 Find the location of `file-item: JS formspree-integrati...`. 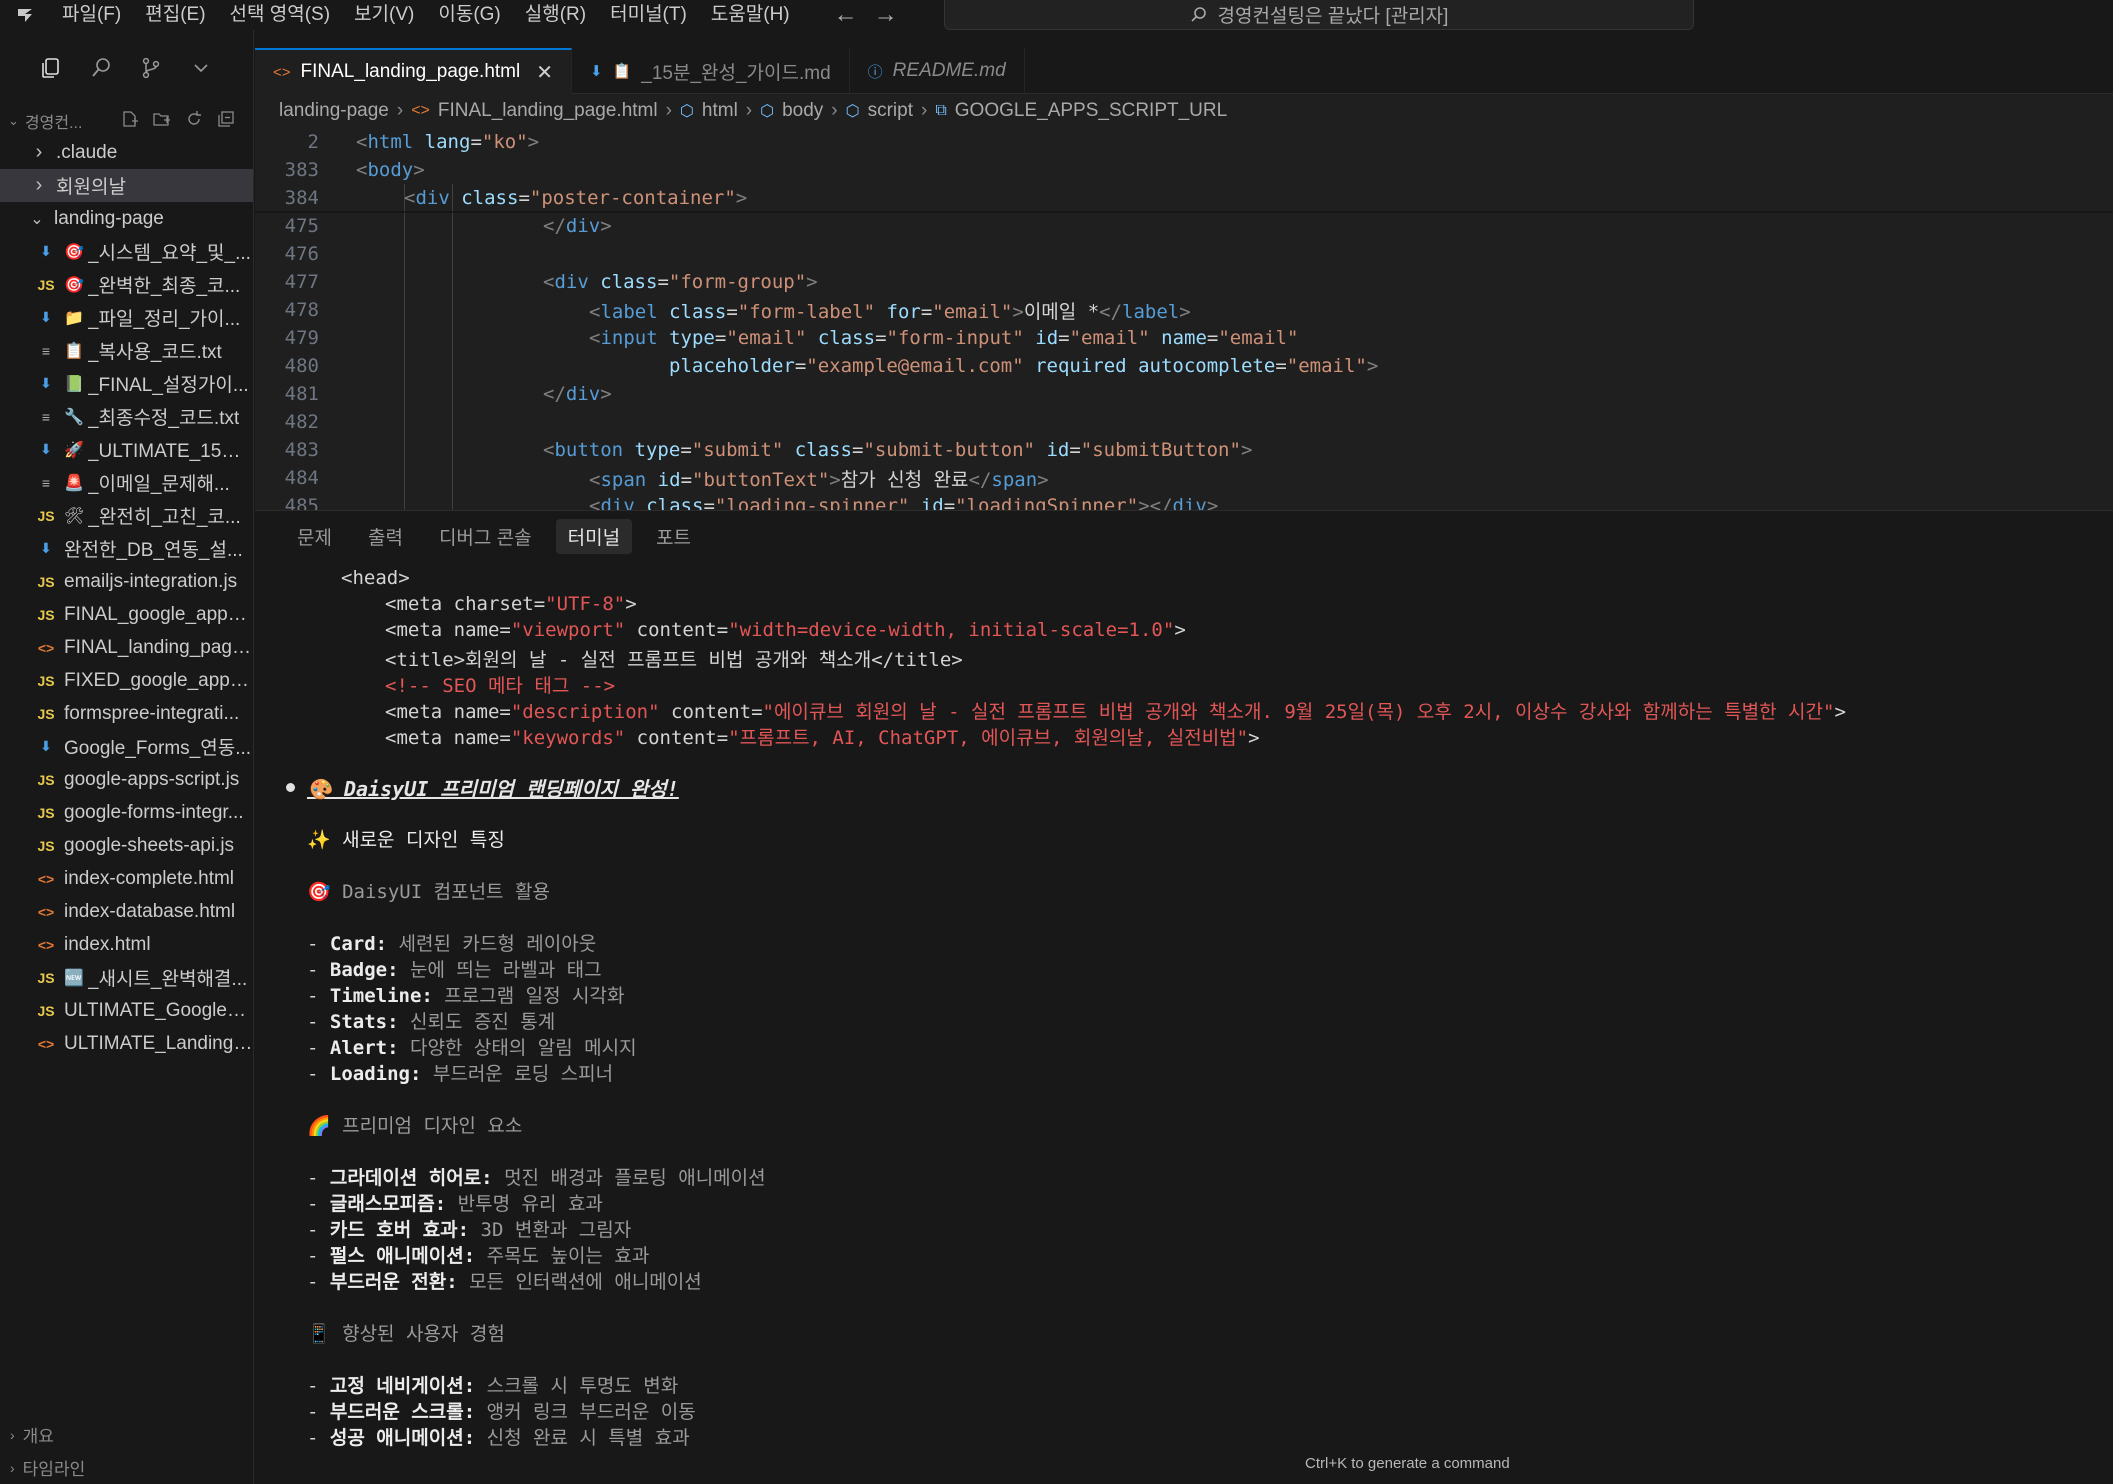

file-item: JS formspree-integrati... is located at coordinates (126, 713).